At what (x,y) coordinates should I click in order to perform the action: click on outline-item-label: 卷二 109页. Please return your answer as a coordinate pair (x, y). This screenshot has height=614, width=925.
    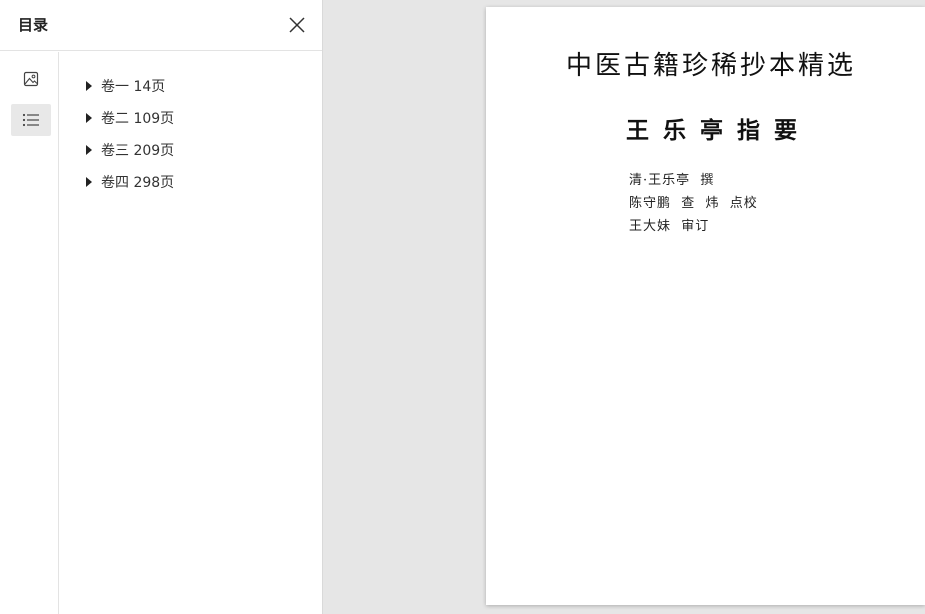
    Looking at the image, I should click on (138, 119).